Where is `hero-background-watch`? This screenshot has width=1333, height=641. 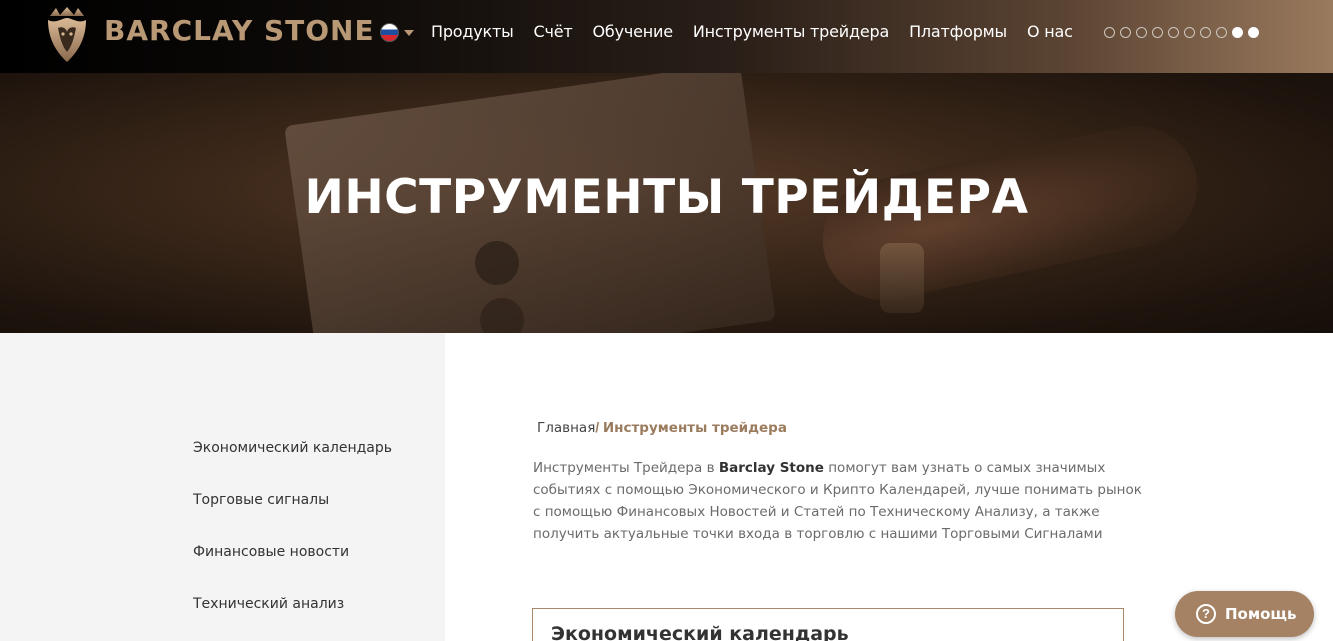
hero-background-watch is located at coordinates (902, 278).